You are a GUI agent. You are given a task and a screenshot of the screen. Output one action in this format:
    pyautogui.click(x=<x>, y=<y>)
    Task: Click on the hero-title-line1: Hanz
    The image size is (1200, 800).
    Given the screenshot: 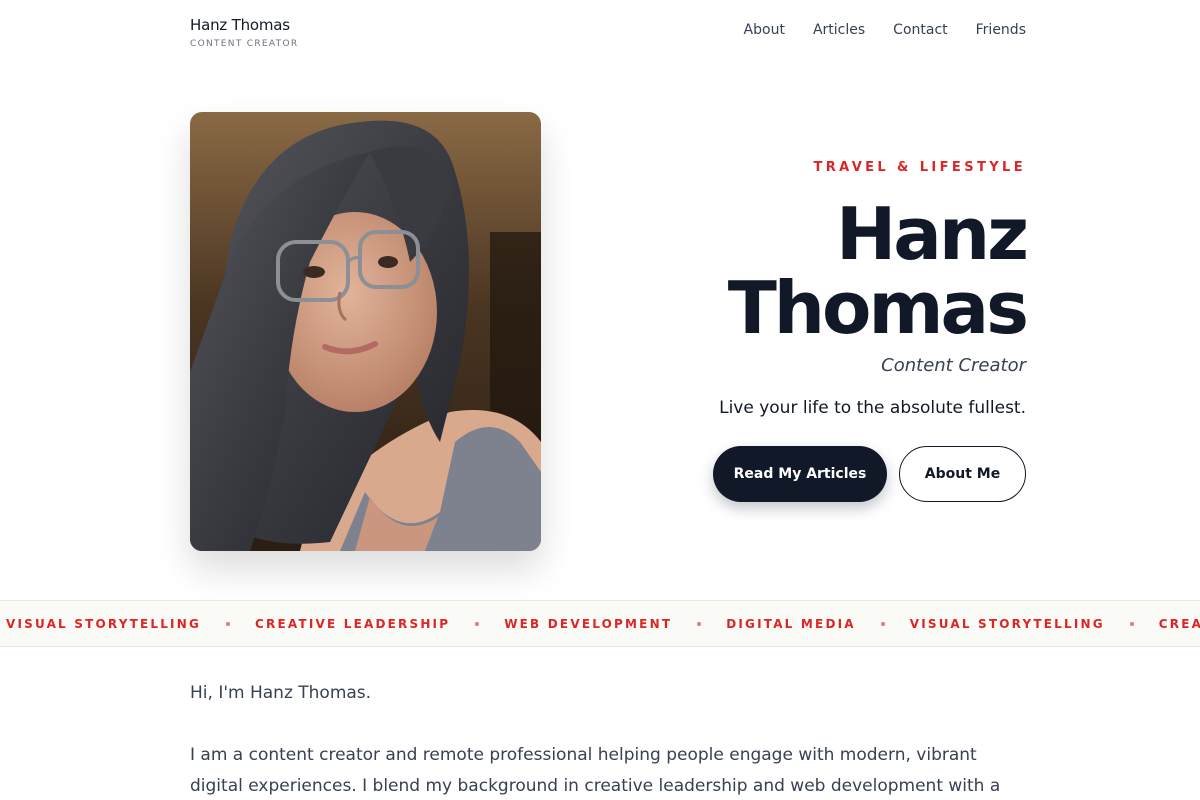 What is the action you would take?
    pyautogui.click(x=932, y=234)
    